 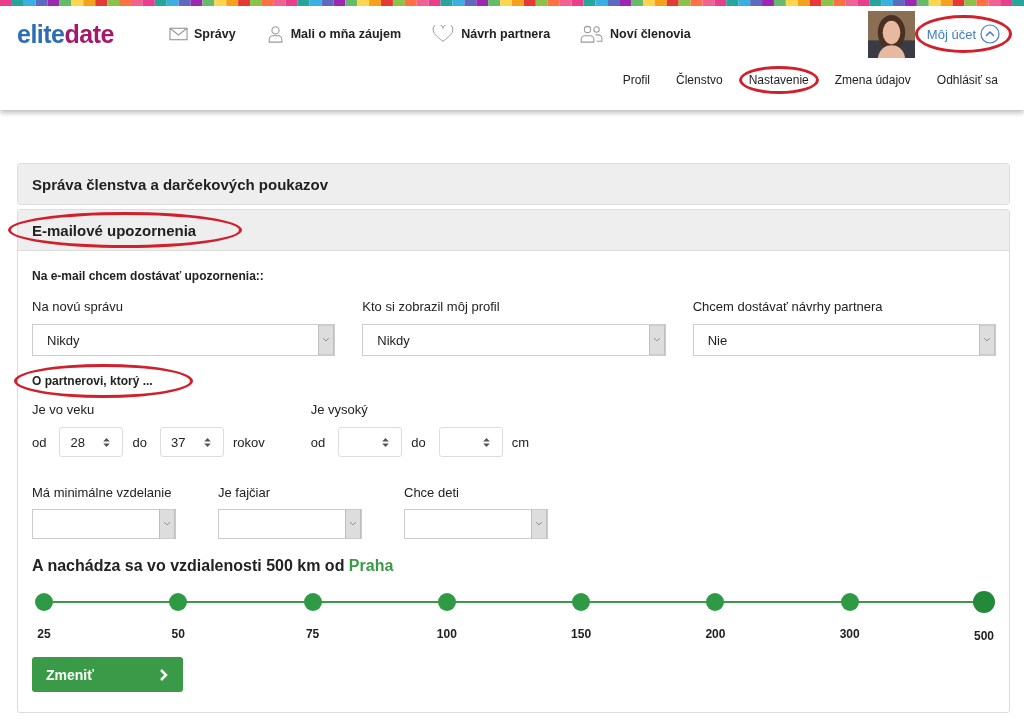 What do you see at coordinates (635, 34) in the screenshot?
I see `nav-link: Noví členovia` at bounding box center [635, 34].